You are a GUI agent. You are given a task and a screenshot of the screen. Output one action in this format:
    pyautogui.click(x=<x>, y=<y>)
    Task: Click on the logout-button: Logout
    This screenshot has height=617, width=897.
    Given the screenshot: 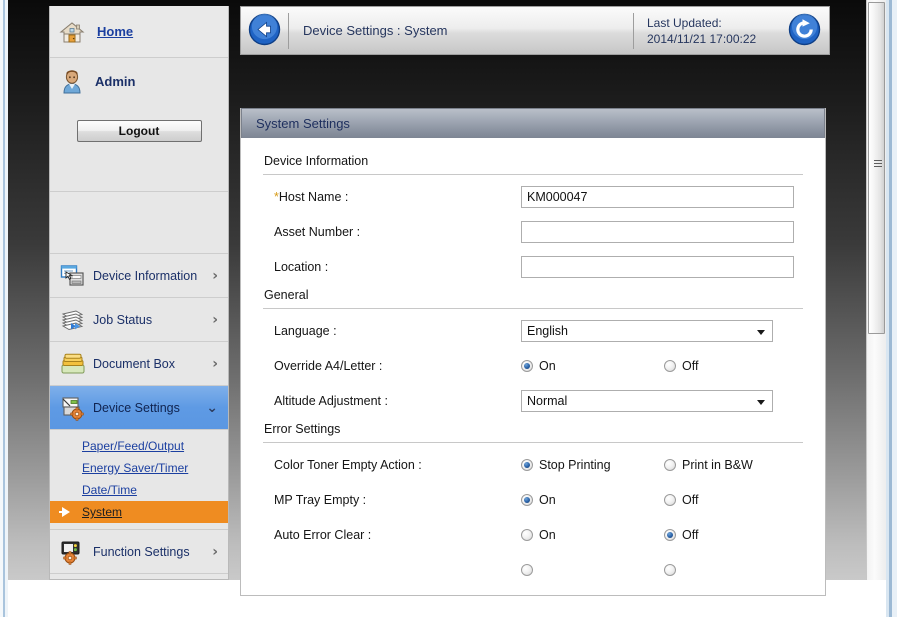 What is the action you would take?
    pyautogui.click(x=139, y=131)
    